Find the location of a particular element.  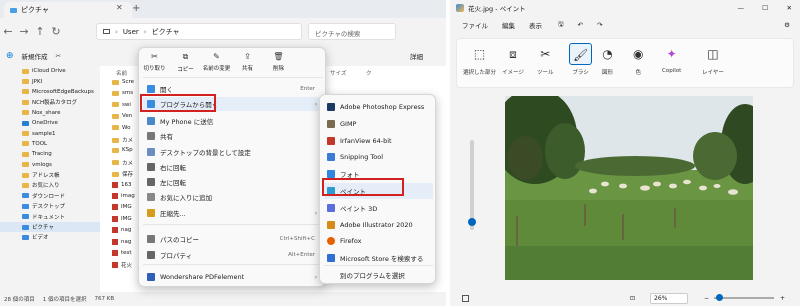

menu-item-rotate-right: 右に回転 is located at coordinates (233, 167).